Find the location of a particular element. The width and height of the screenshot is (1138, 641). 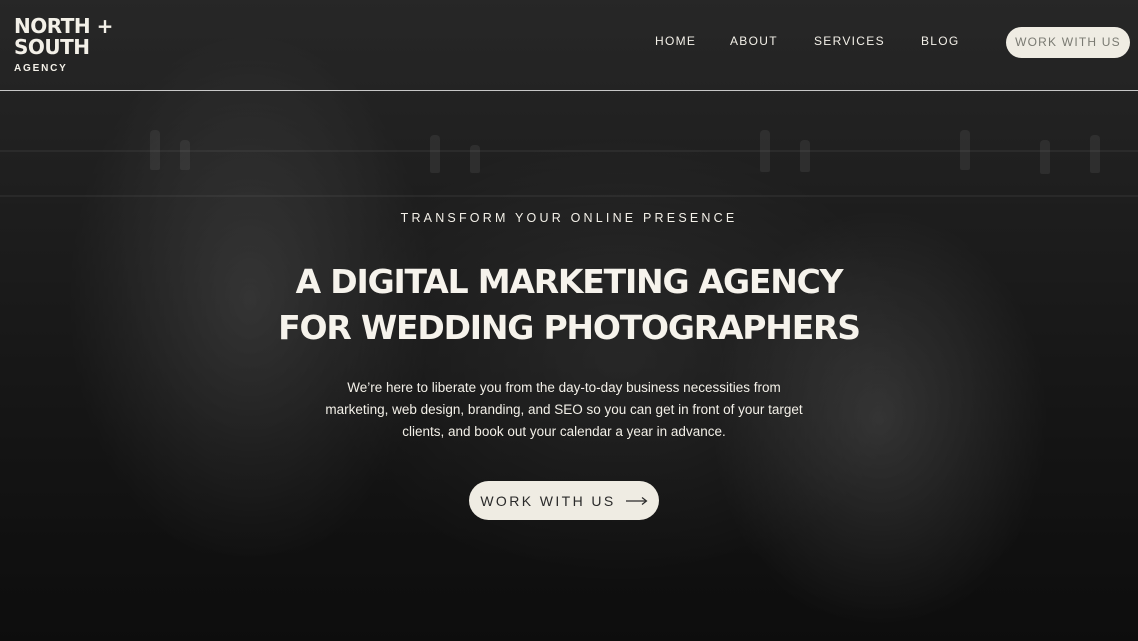

nav-blog: BLOG is located at coordinates (940, 41).